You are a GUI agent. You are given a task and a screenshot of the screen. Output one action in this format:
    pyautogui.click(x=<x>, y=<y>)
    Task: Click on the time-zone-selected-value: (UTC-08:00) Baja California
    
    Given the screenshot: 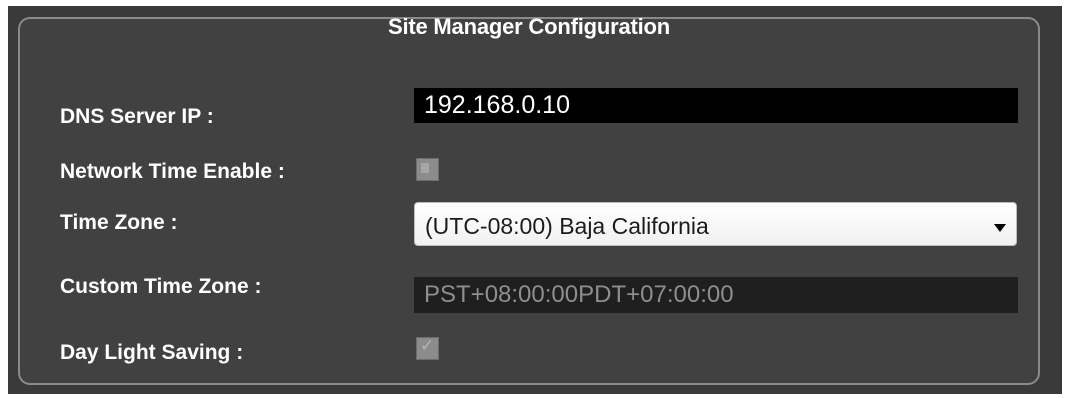 What is the action you would take?
    pyautogui.click(x=567, y=226)
    